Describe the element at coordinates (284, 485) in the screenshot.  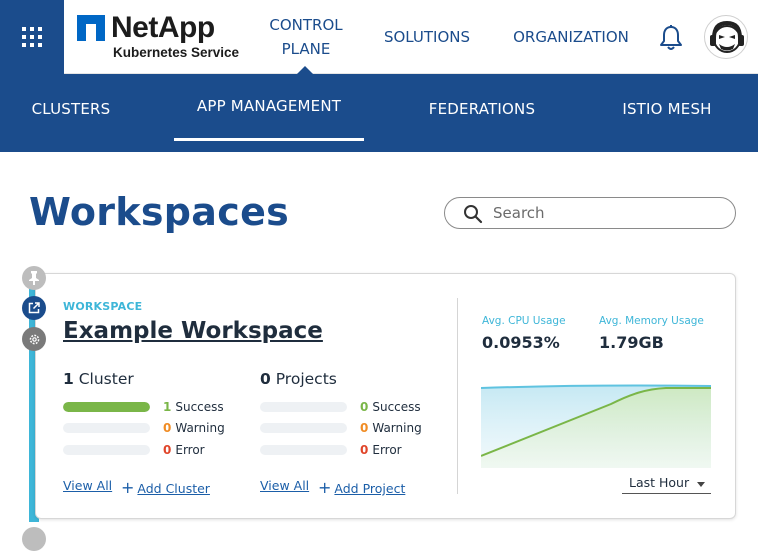
I see `projects-view-all-link: View All` at that location.